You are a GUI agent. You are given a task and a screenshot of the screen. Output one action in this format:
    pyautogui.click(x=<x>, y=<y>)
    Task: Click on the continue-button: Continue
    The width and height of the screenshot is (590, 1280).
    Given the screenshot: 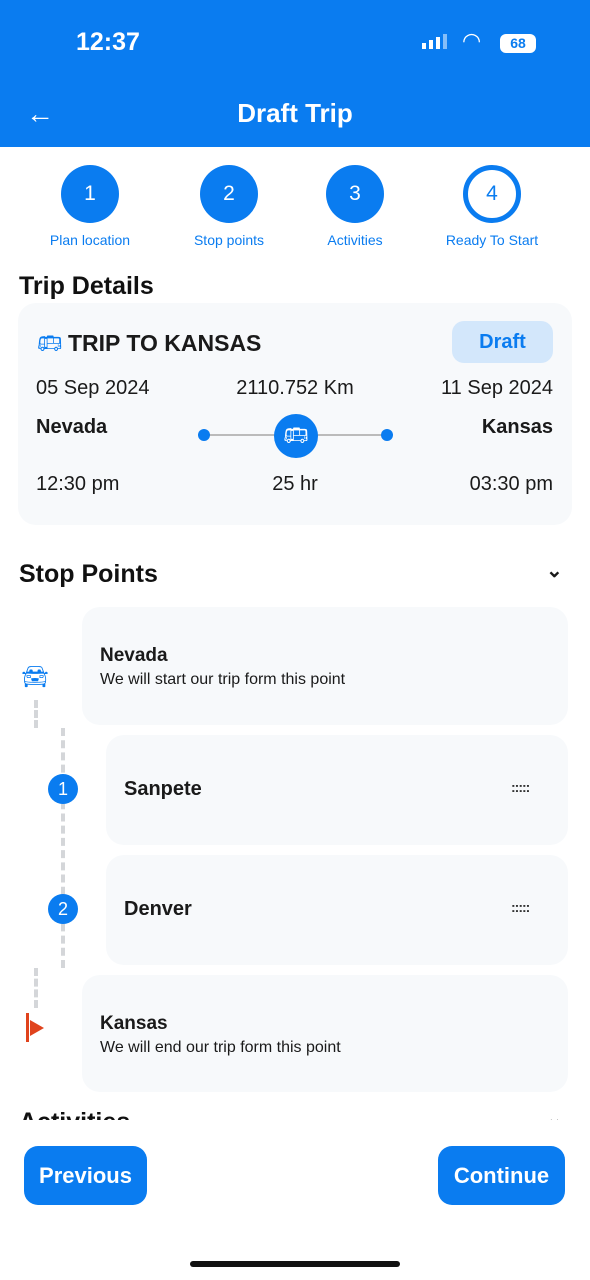 What is the action you would take?
    pyautogui.click(x=501, y=1175)
    